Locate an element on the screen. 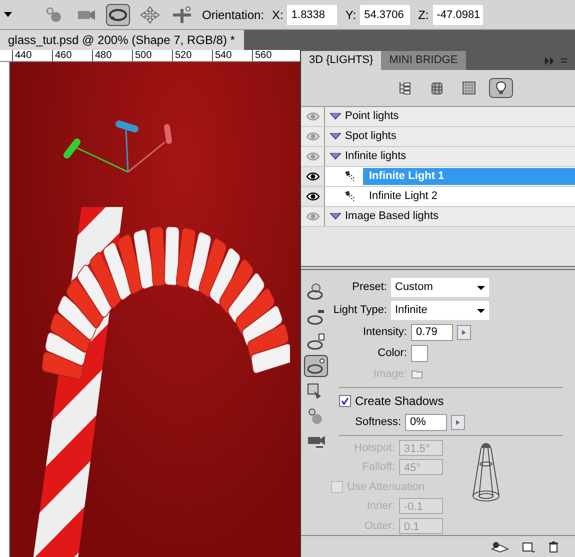 This screenshot has width=575, height=557. checkmark-icon is located at coordinates (345, 400).